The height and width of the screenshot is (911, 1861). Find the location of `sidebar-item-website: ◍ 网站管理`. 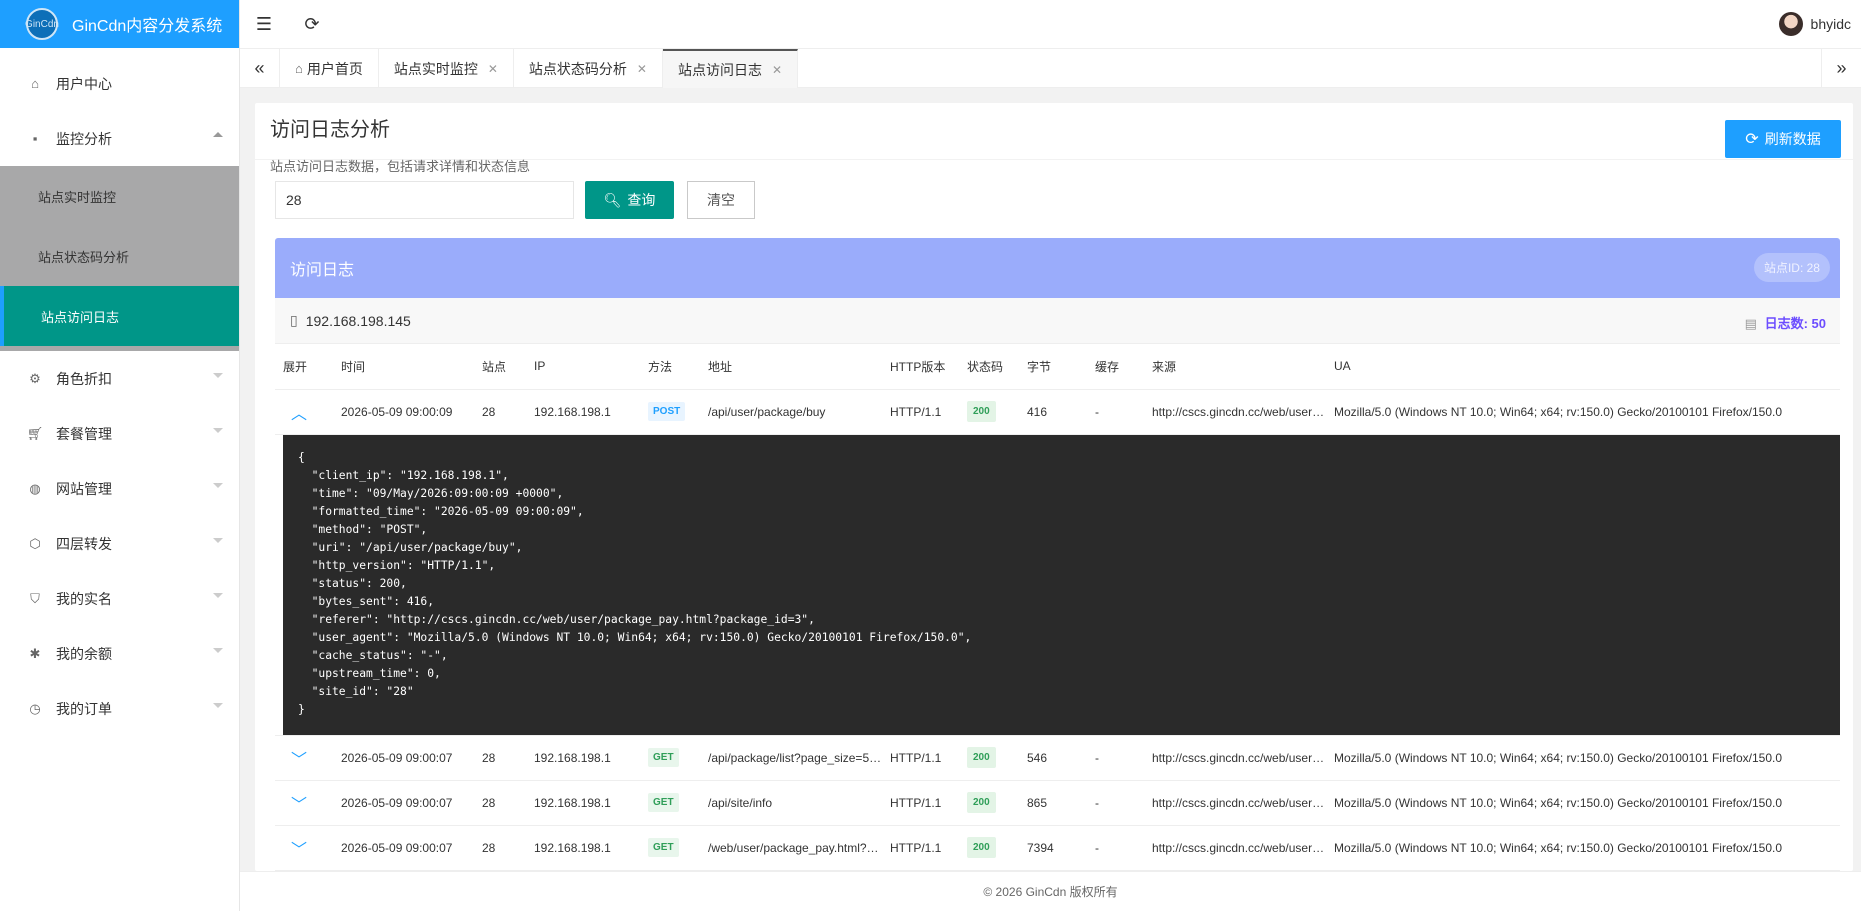

sidebar-item-website: ◍ 网站管理 is located at coordinates (119, 488).